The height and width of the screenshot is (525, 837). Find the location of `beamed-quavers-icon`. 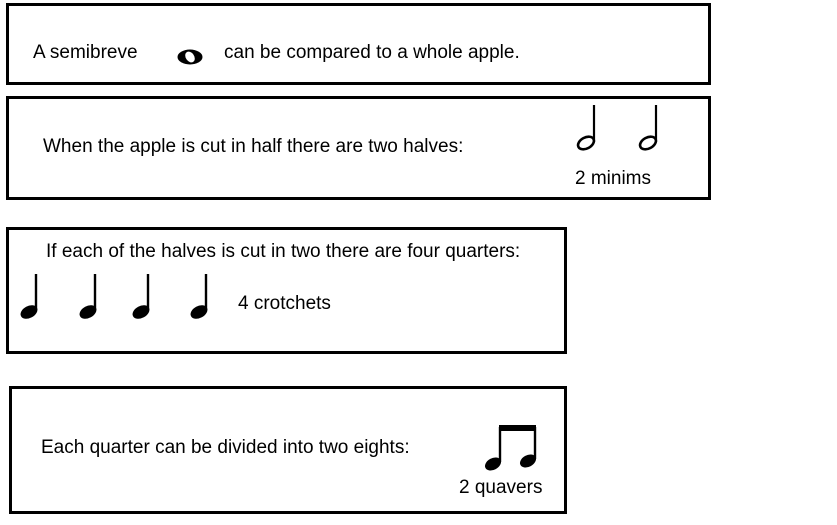

beamed-quavers-icon is located at coordinates (511, 448).